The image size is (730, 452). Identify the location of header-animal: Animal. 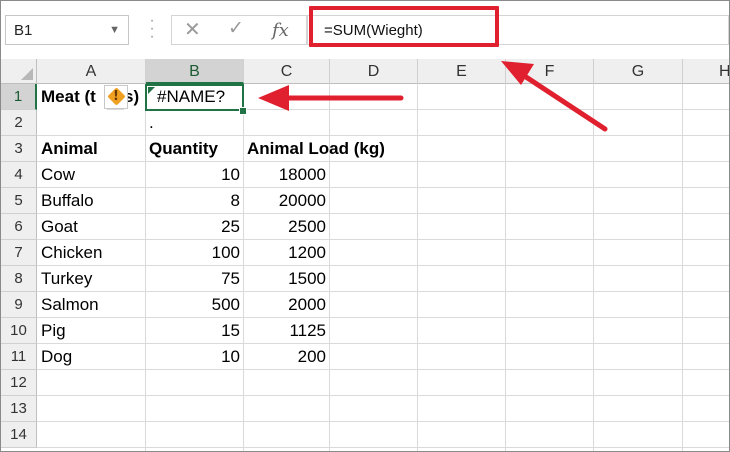
(91, 149).